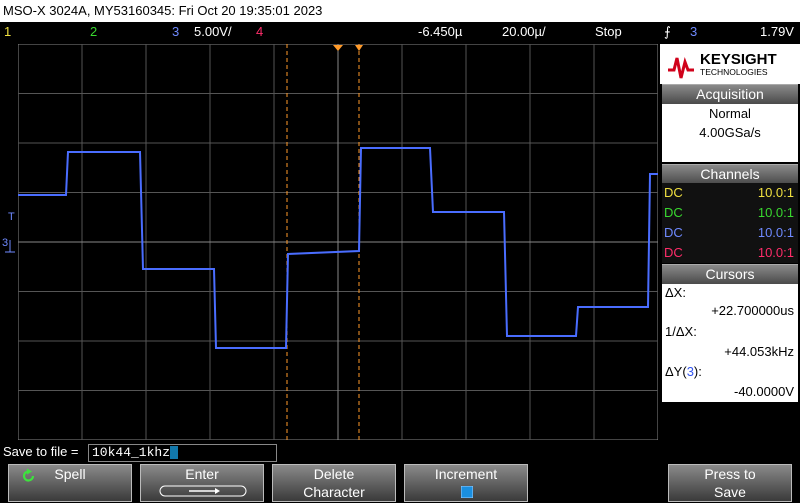  I want to click on enter-arrow-icon, so click(203, 491).